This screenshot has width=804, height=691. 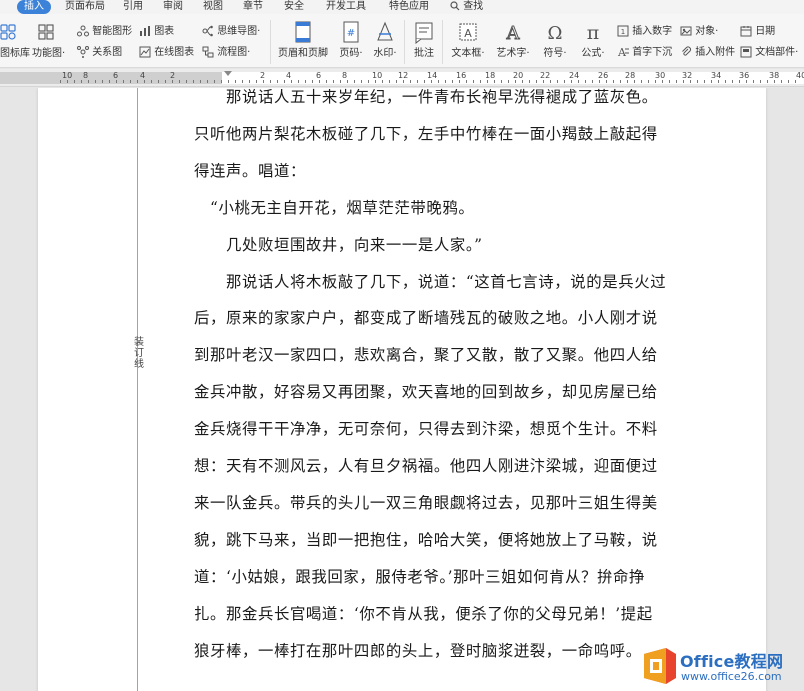 What do you see at coordinates (112, 31) in the screenshot?
I see `smart-shape-label: 智能图形` at bounding box center [112, 31].